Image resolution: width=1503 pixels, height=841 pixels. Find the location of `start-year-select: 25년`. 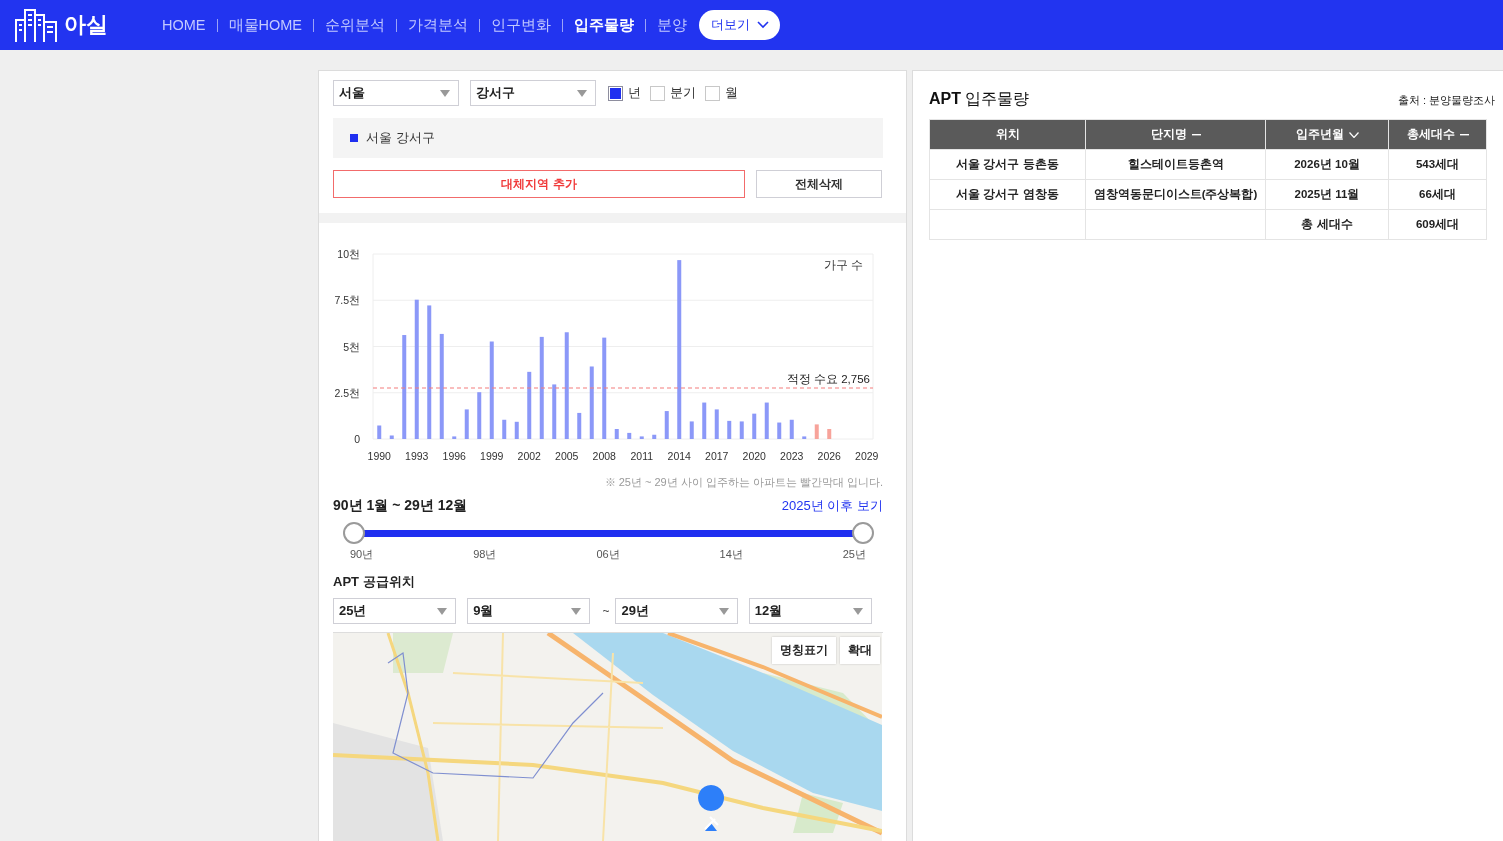

start-year-select: 25년 is located at coordinates (395, 611).